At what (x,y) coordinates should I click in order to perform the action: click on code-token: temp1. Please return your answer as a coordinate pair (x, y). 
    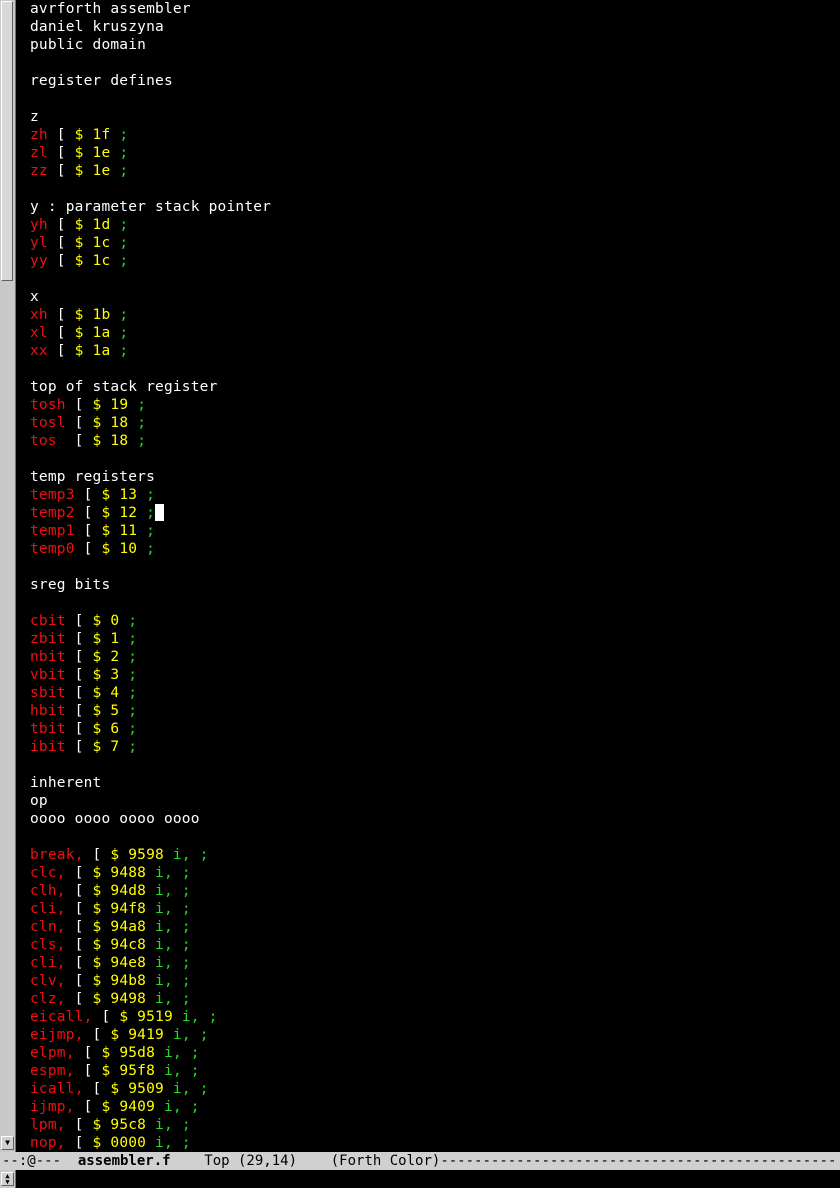
    Looking at the image, I should click on (52, 531).